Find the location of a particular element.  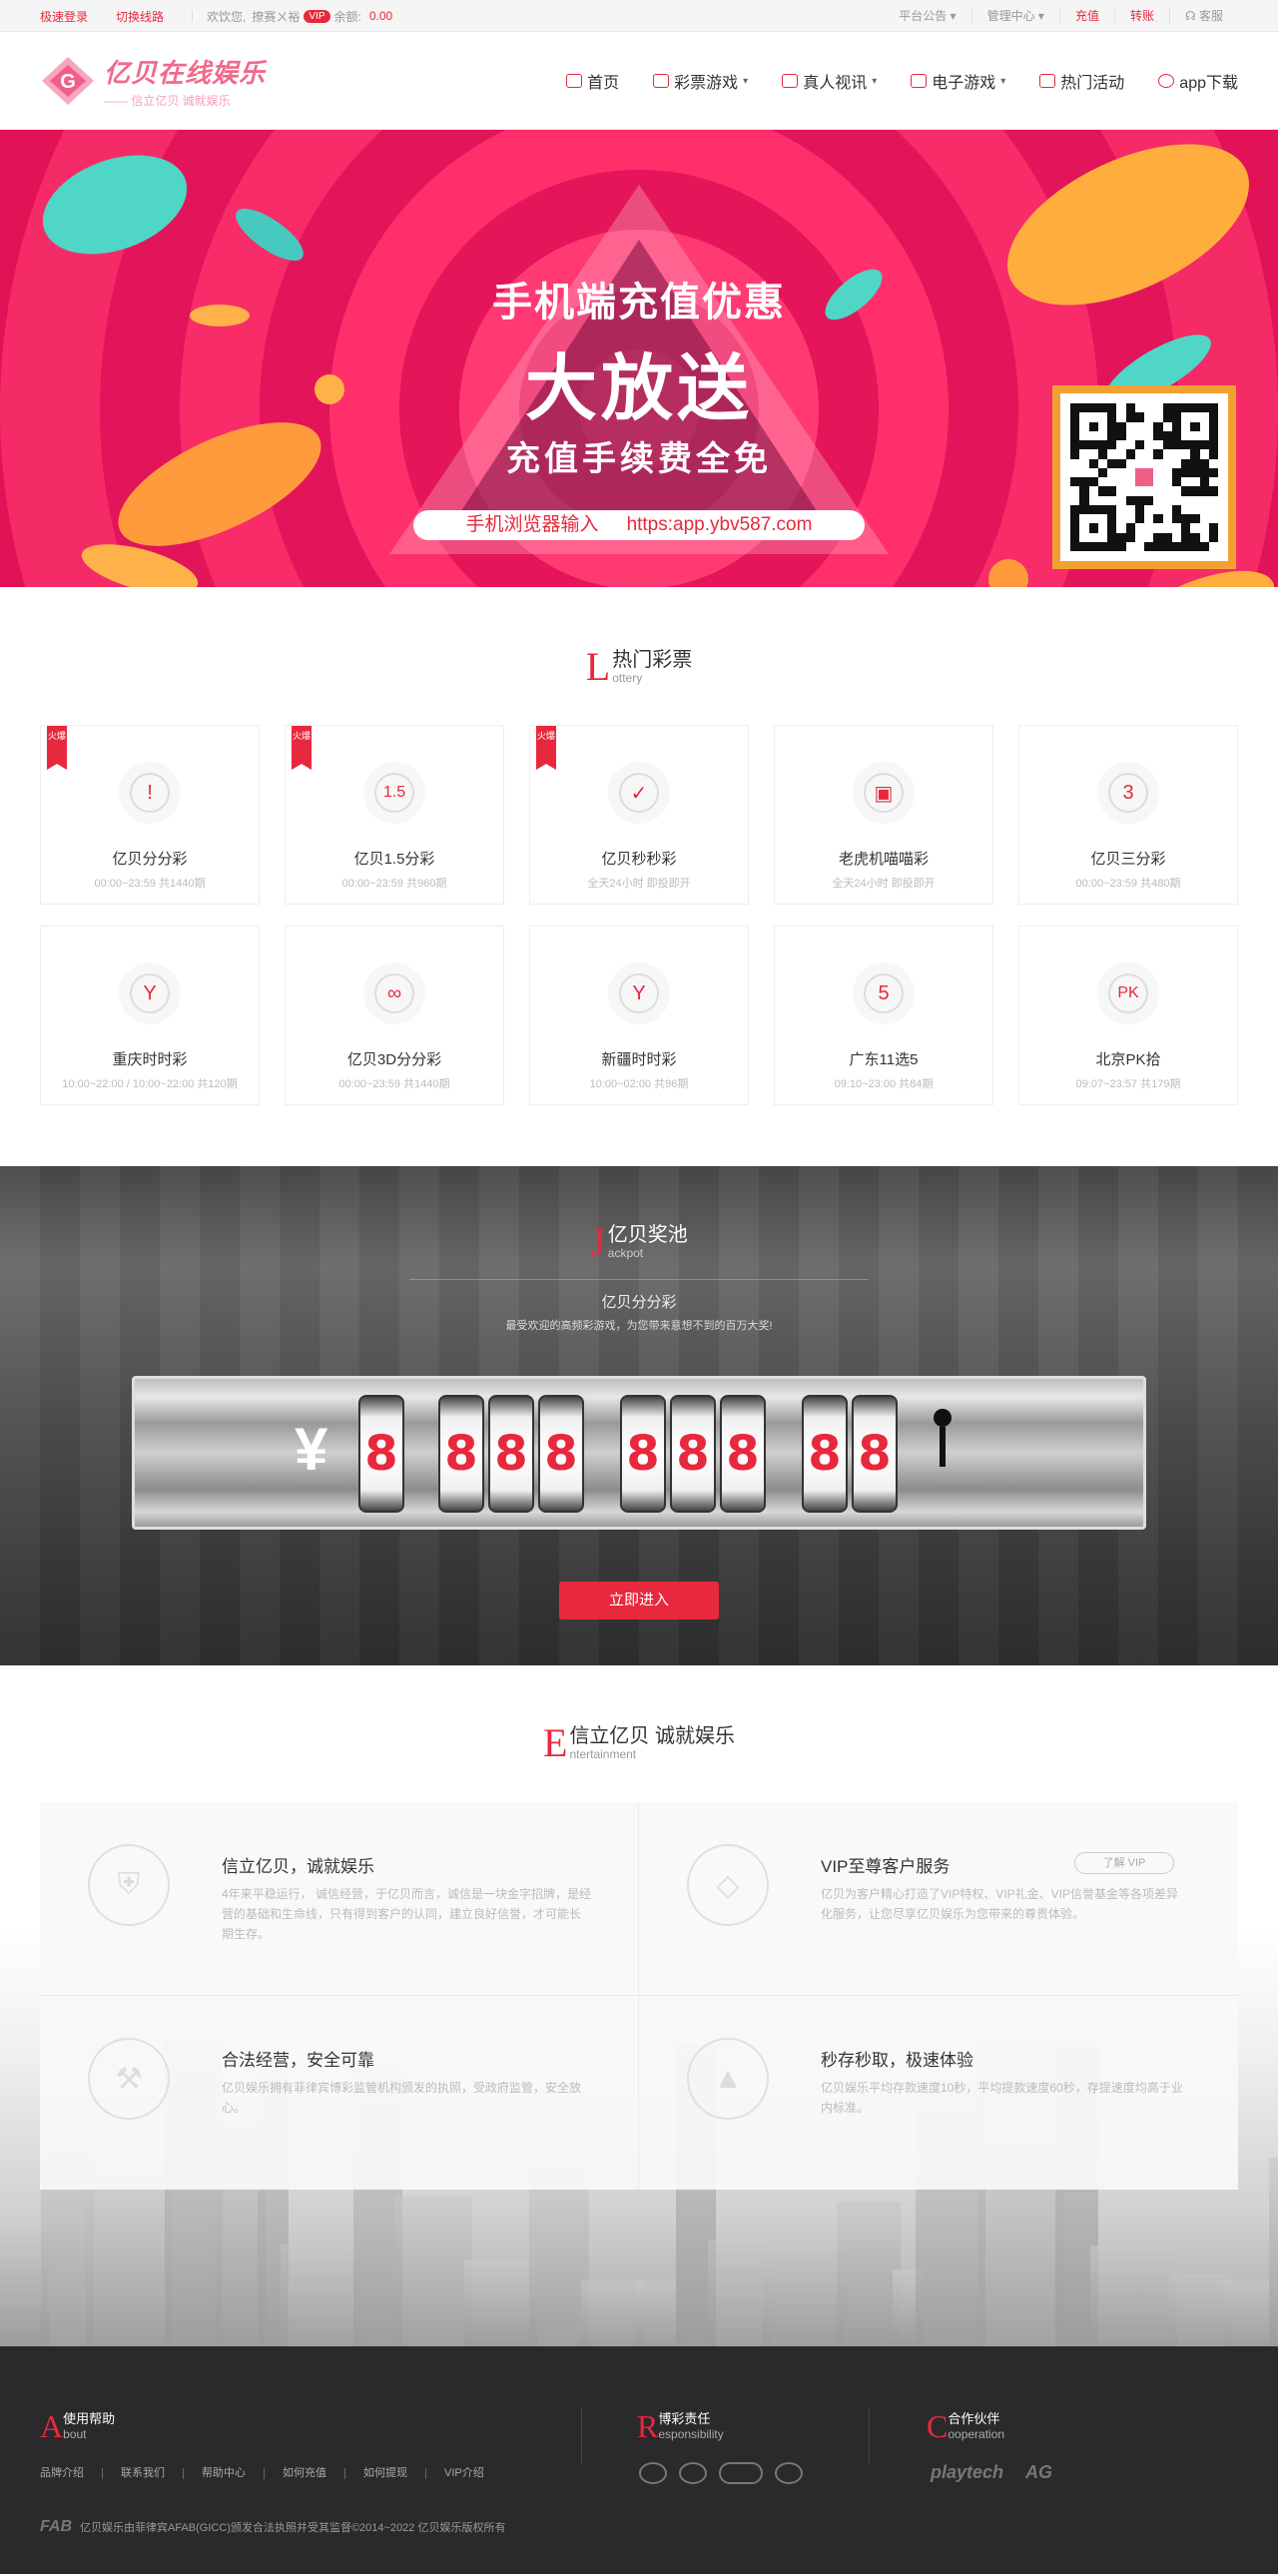

manage-center-menu: 管理中心 ▾ is located at coordinates (1014, 16).